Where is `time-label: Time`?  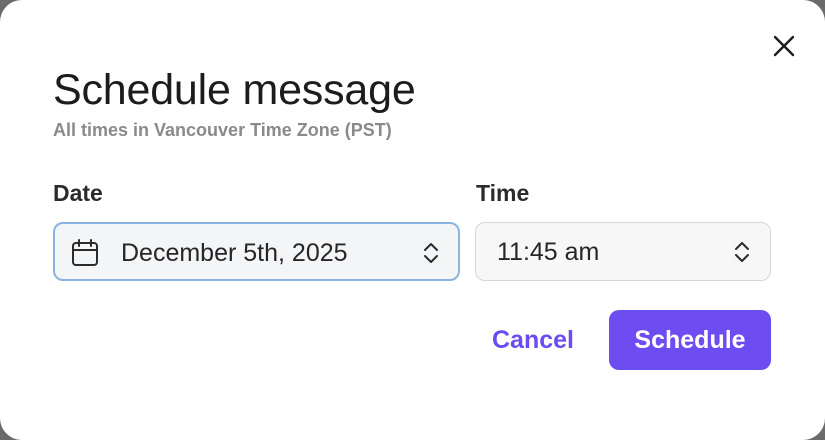 time-label: Time is located at coordinates (503, 193).